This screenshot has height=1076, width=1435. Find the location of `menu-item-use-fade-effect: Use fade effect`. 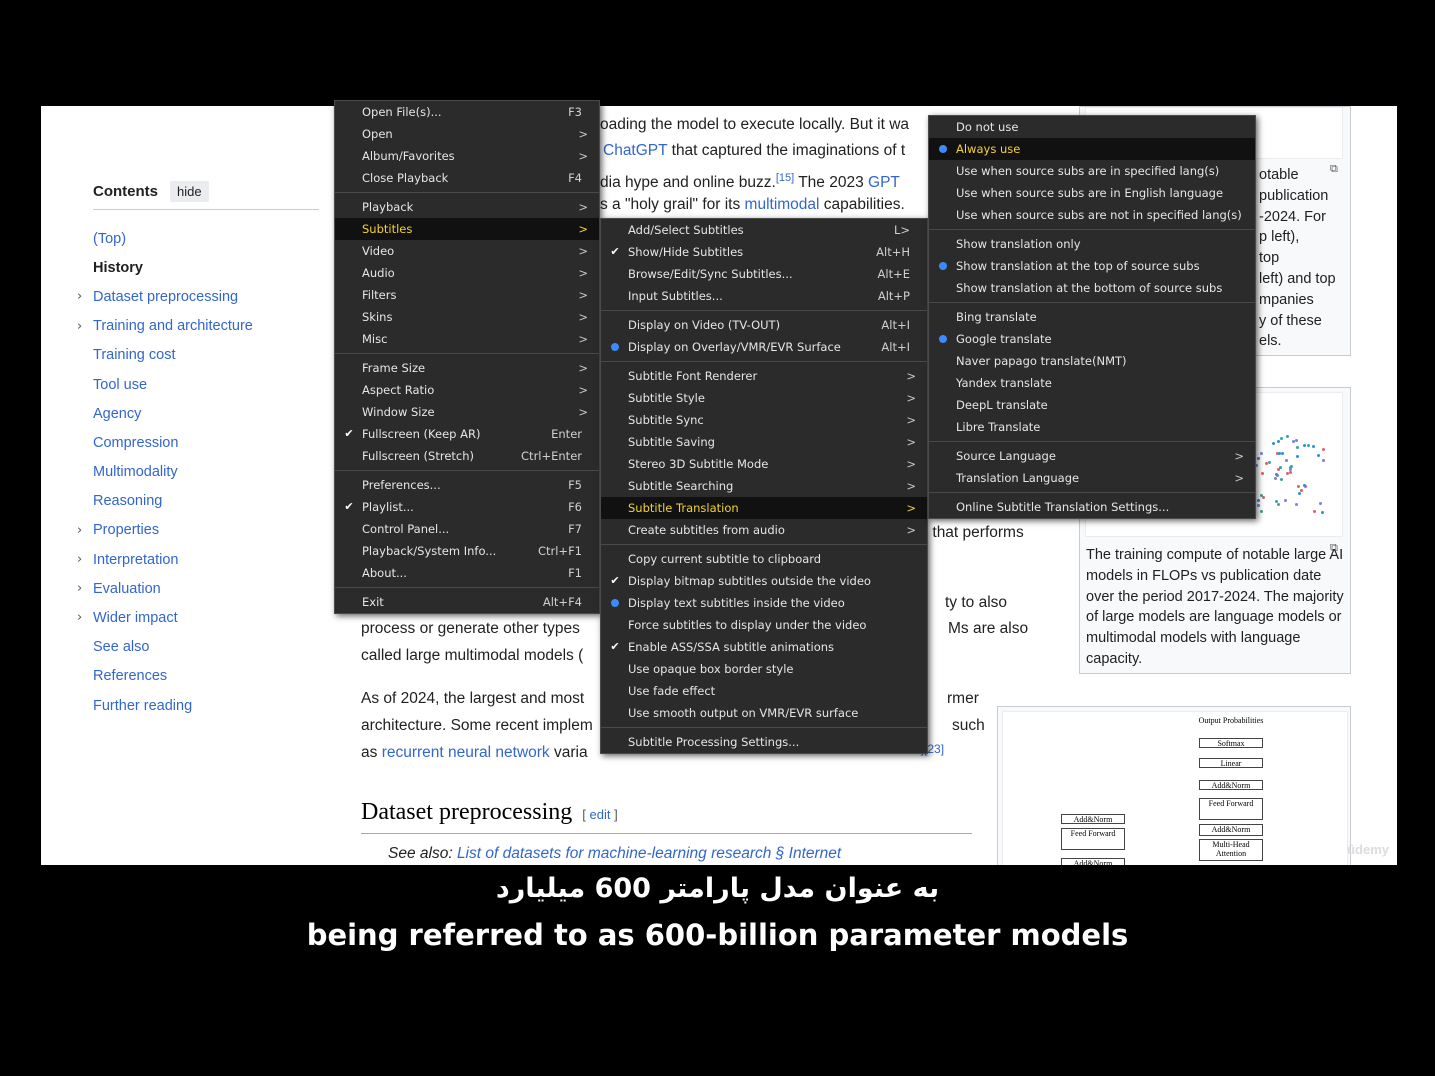

menu-item-use-fade-effect: Use fade effect is located at coordinates (764, 691).